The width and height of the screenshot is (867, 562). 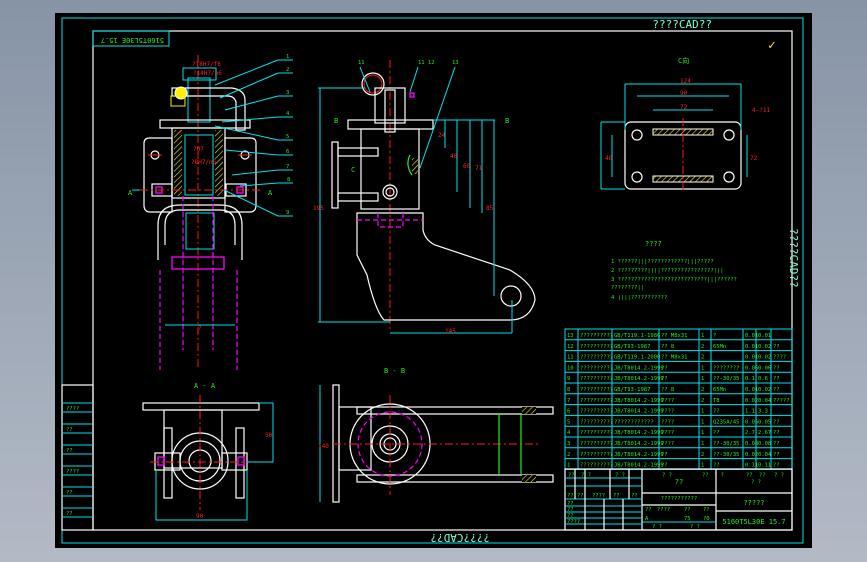 What do you see at coordinates (460, 537) in the screenshot?
I see `title-bottom: ????CAD??` at bounding box center [460, 537].